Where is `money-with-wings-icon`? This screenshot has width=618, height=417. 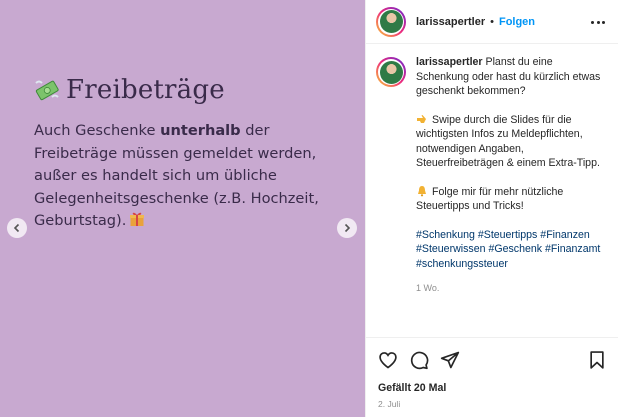
money-with-wings-icon is located at coordinates (47, 90).